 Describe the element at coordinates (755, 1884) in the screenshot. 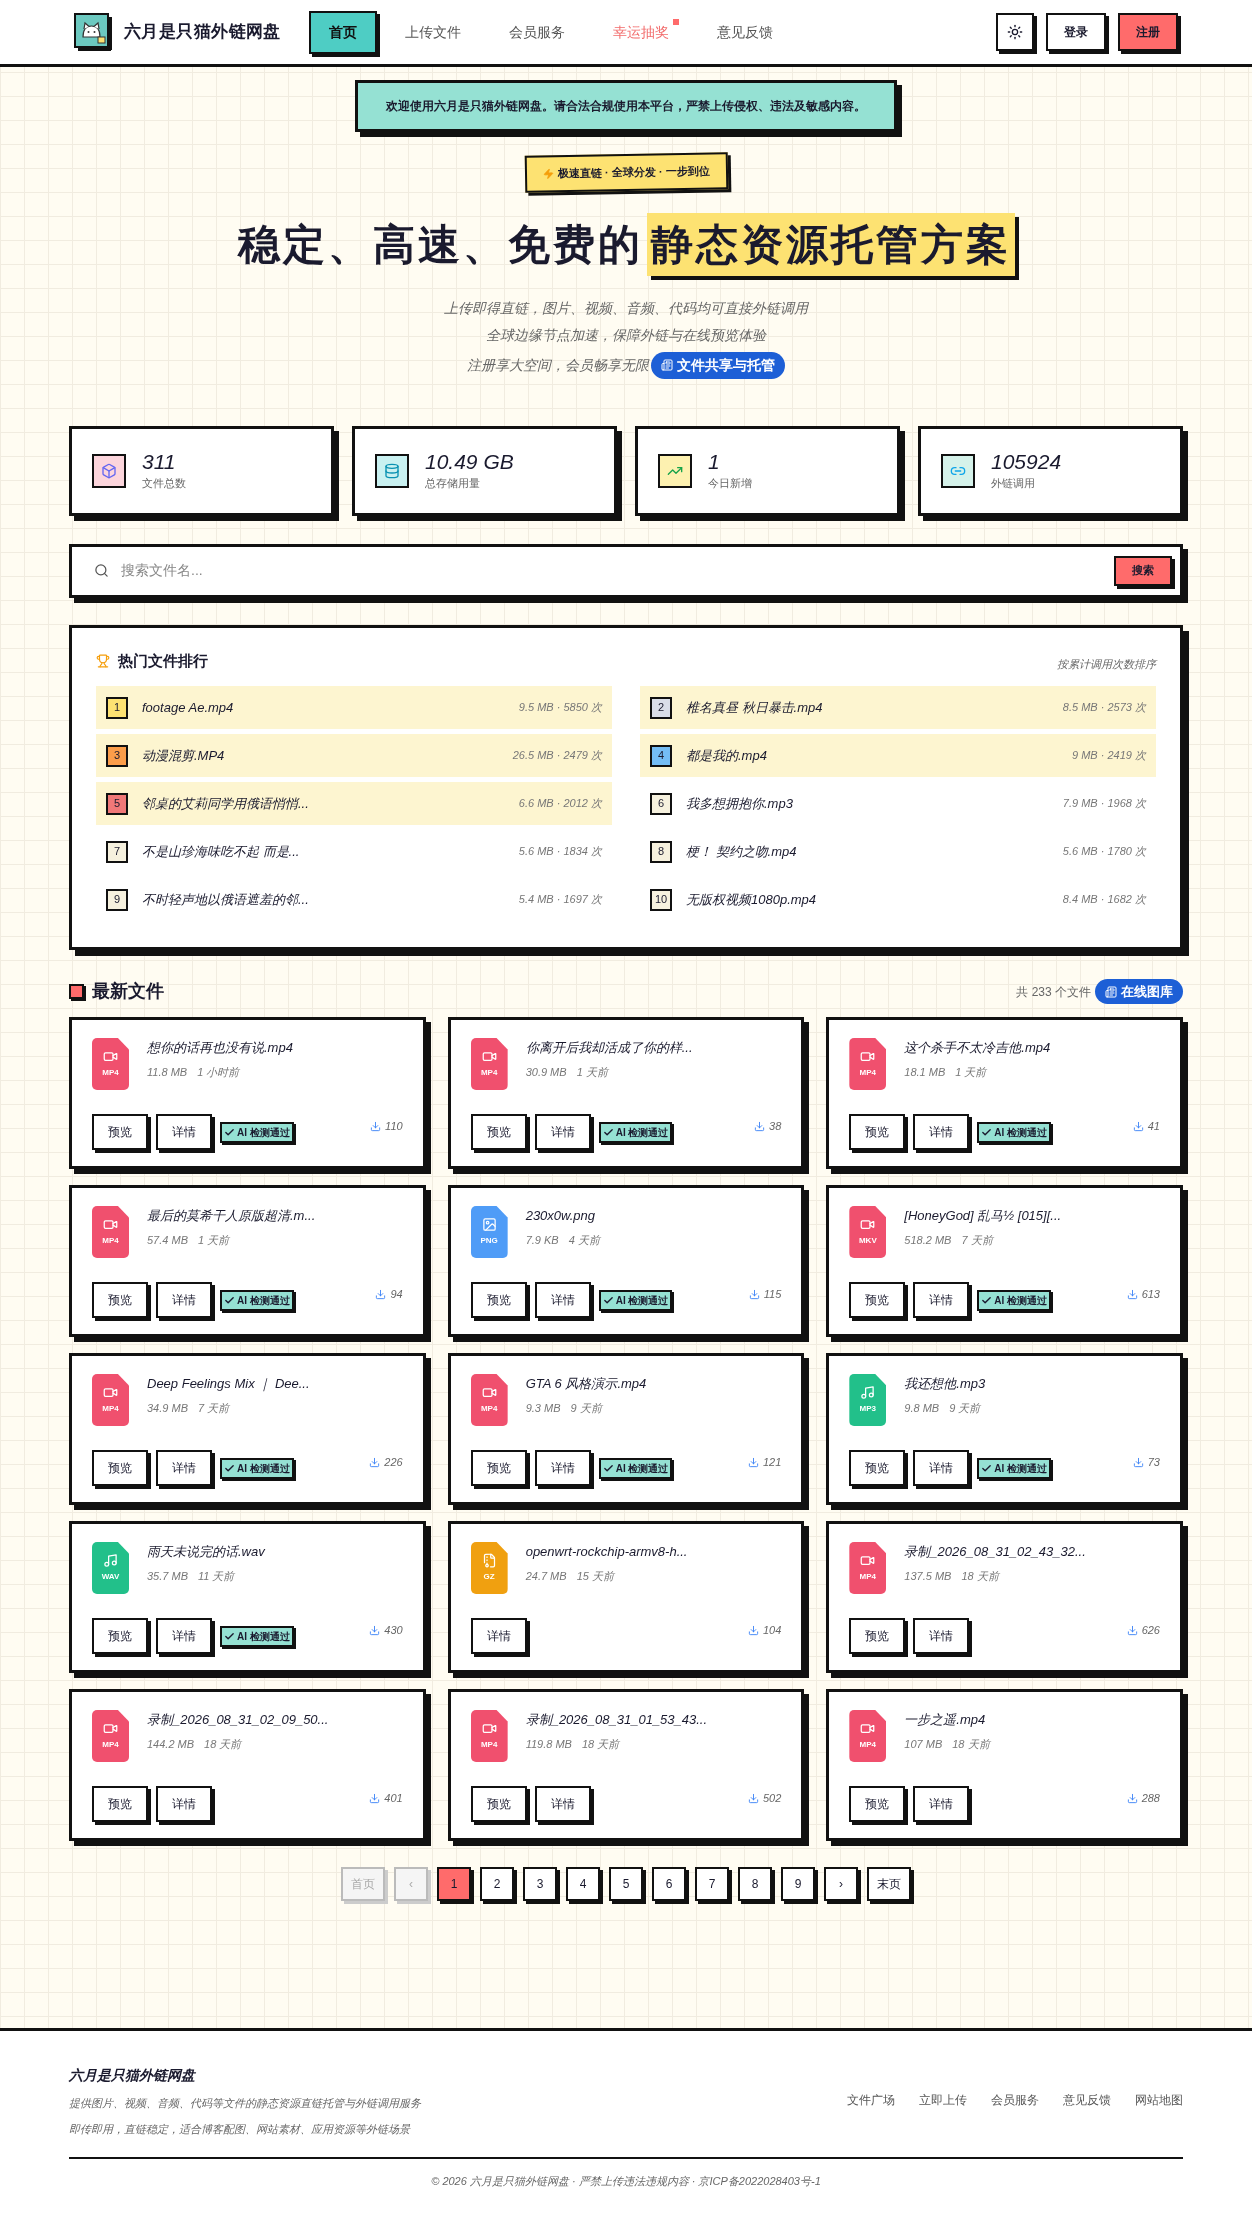

I see `pagination-button: 8` at that location.